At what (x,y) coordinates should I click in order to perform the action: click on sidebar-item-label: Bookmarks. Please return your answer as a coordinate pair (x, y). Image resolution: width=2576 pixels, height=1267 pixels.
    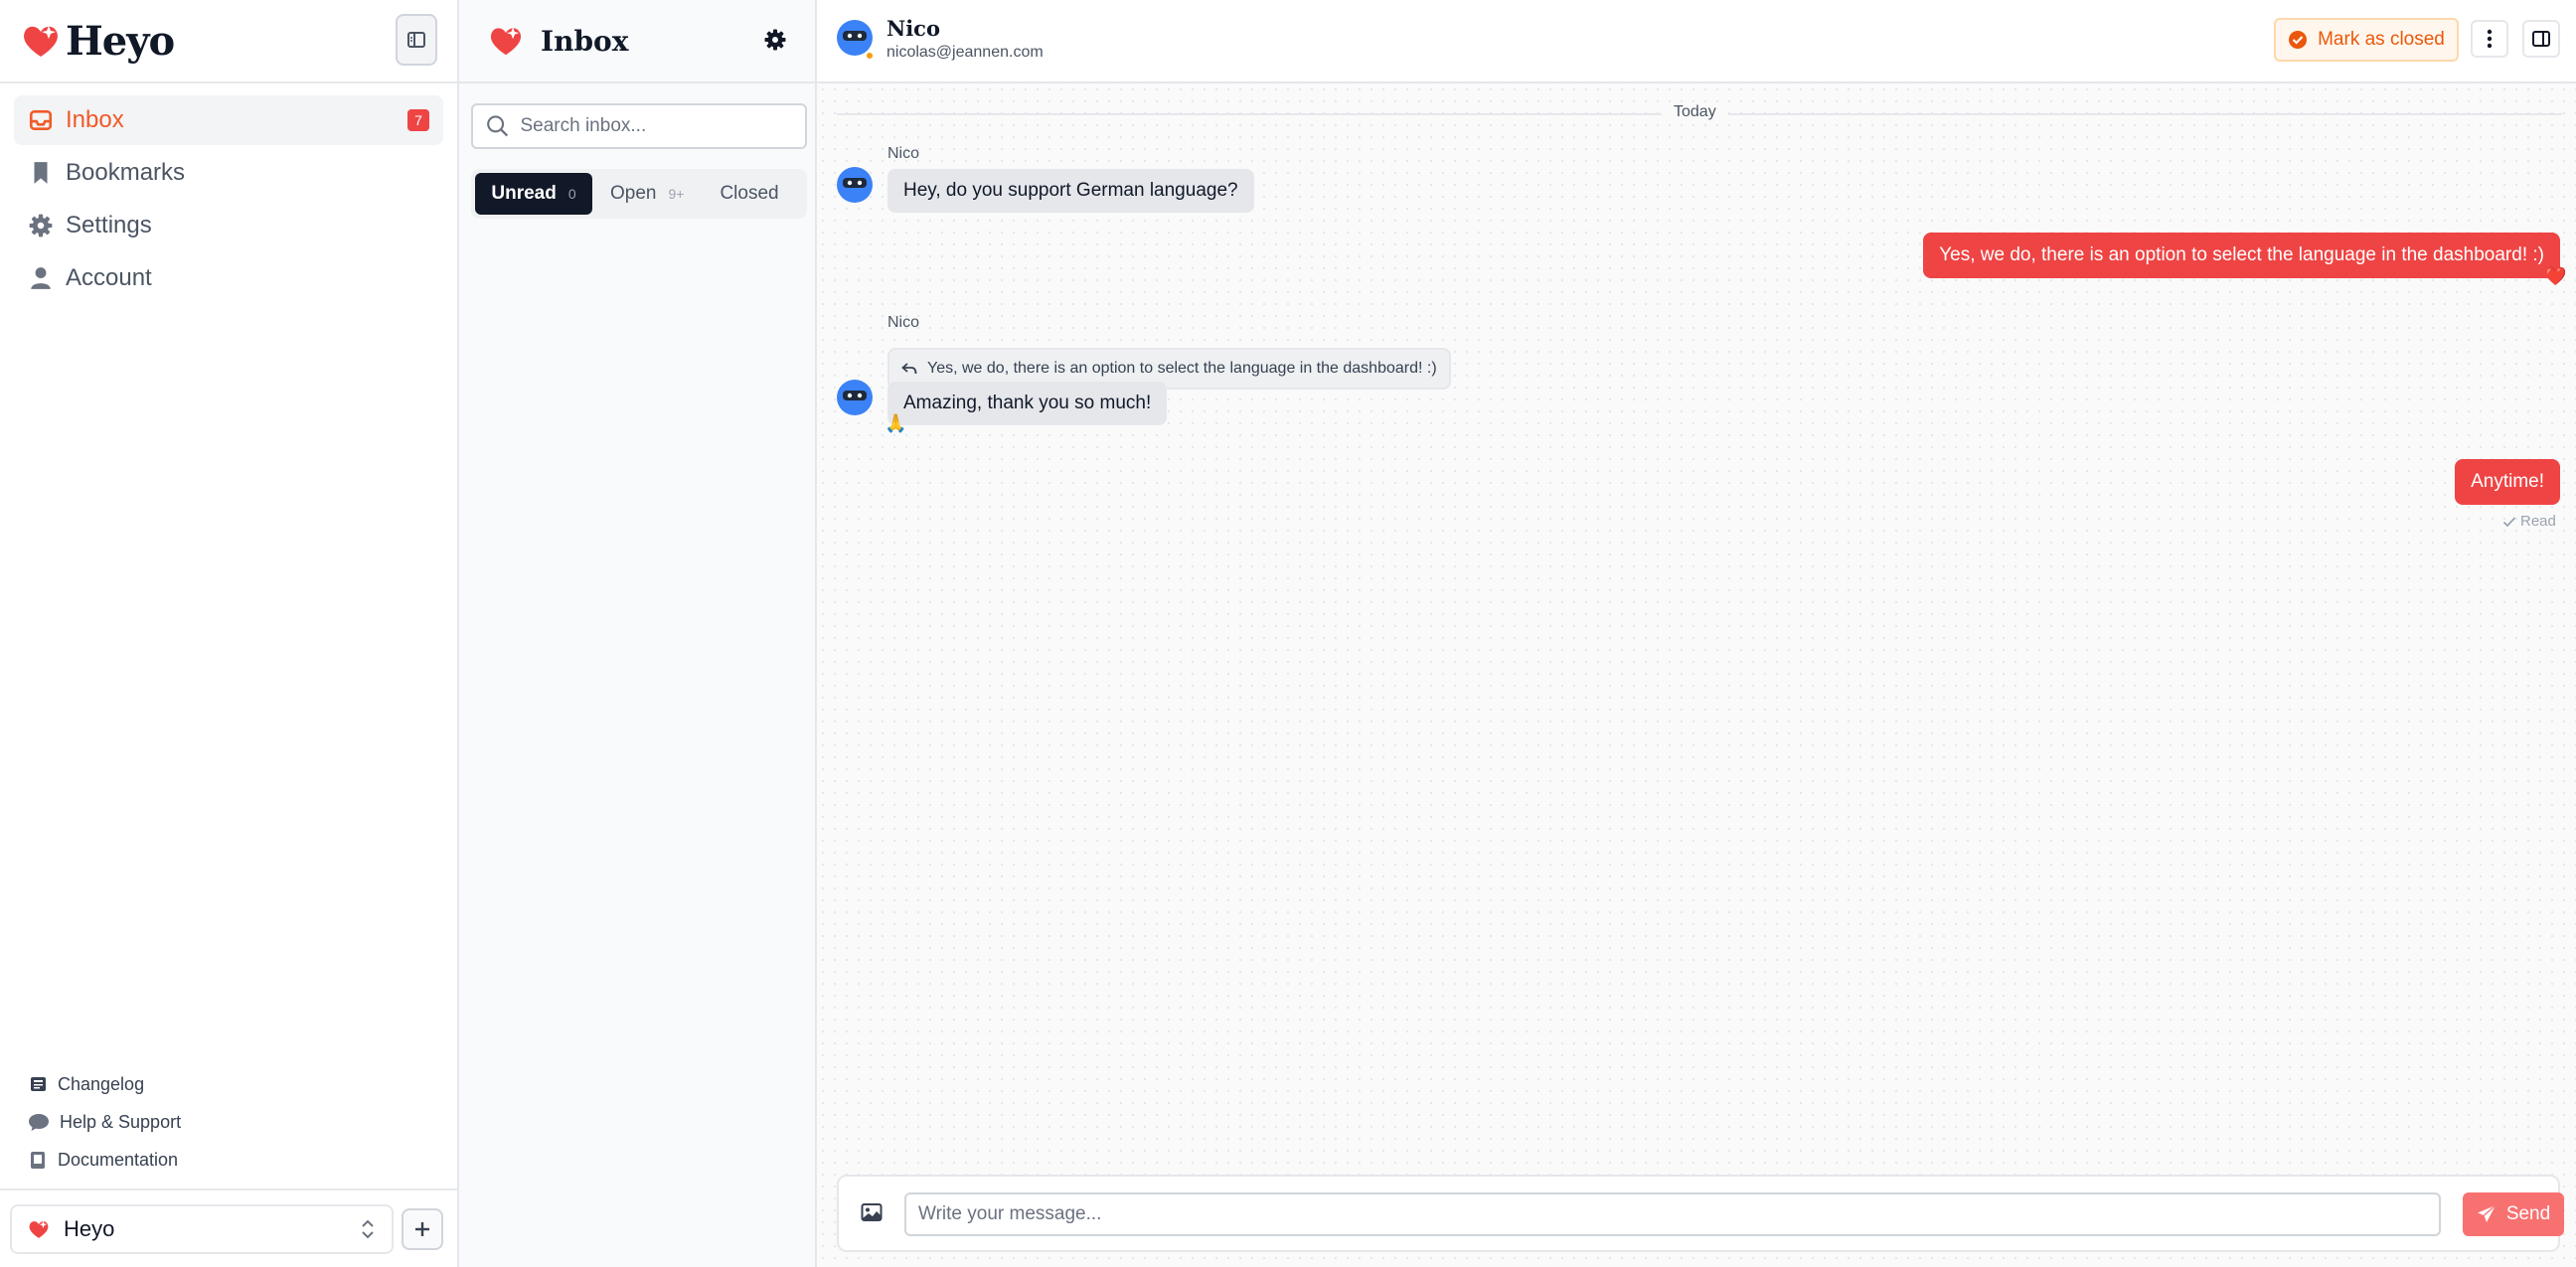
    Looking at the image, I should click on (126, 173).